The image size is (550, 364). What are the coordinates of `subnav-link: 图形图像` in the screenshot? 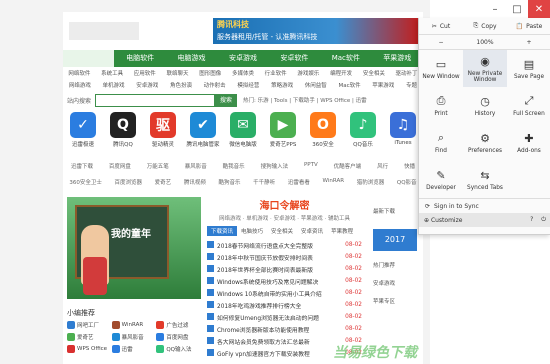 It's located at (210, 74).